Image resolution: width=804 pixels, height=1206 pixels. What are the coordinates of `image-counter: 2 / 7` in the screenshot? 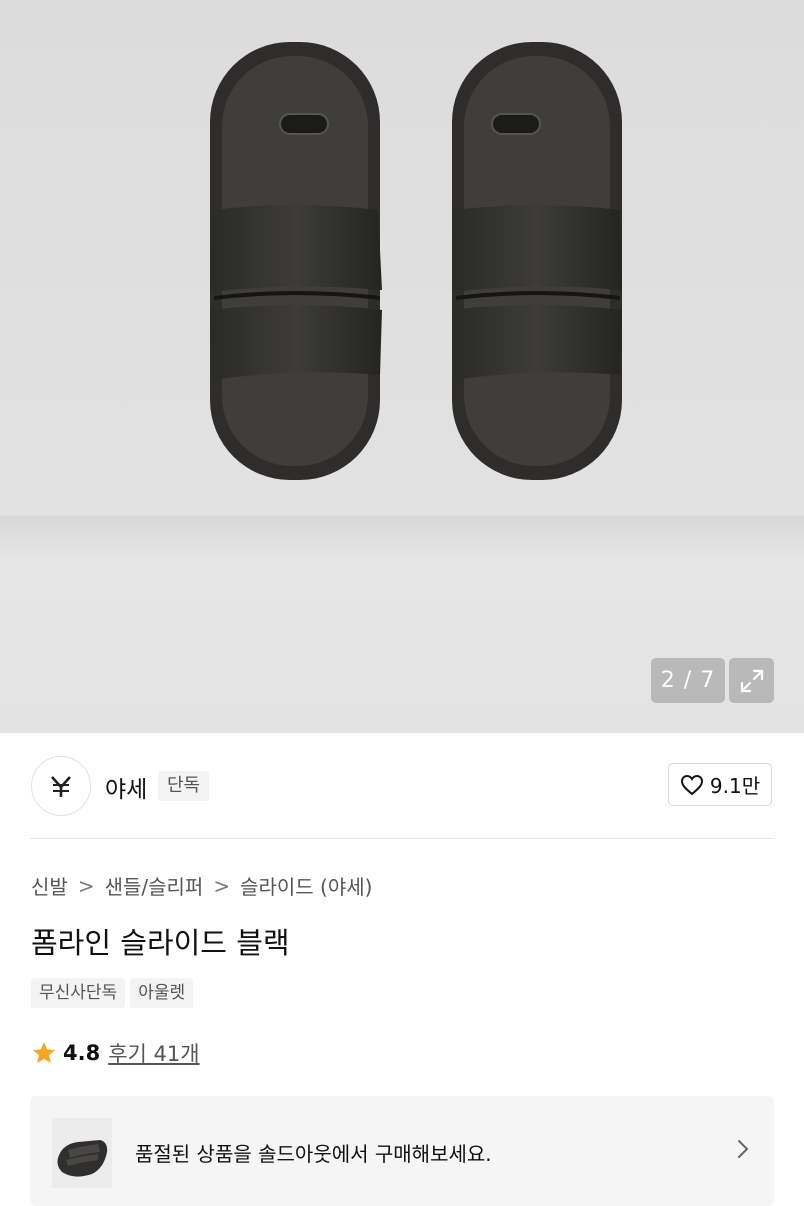 It's located at (688, 680).